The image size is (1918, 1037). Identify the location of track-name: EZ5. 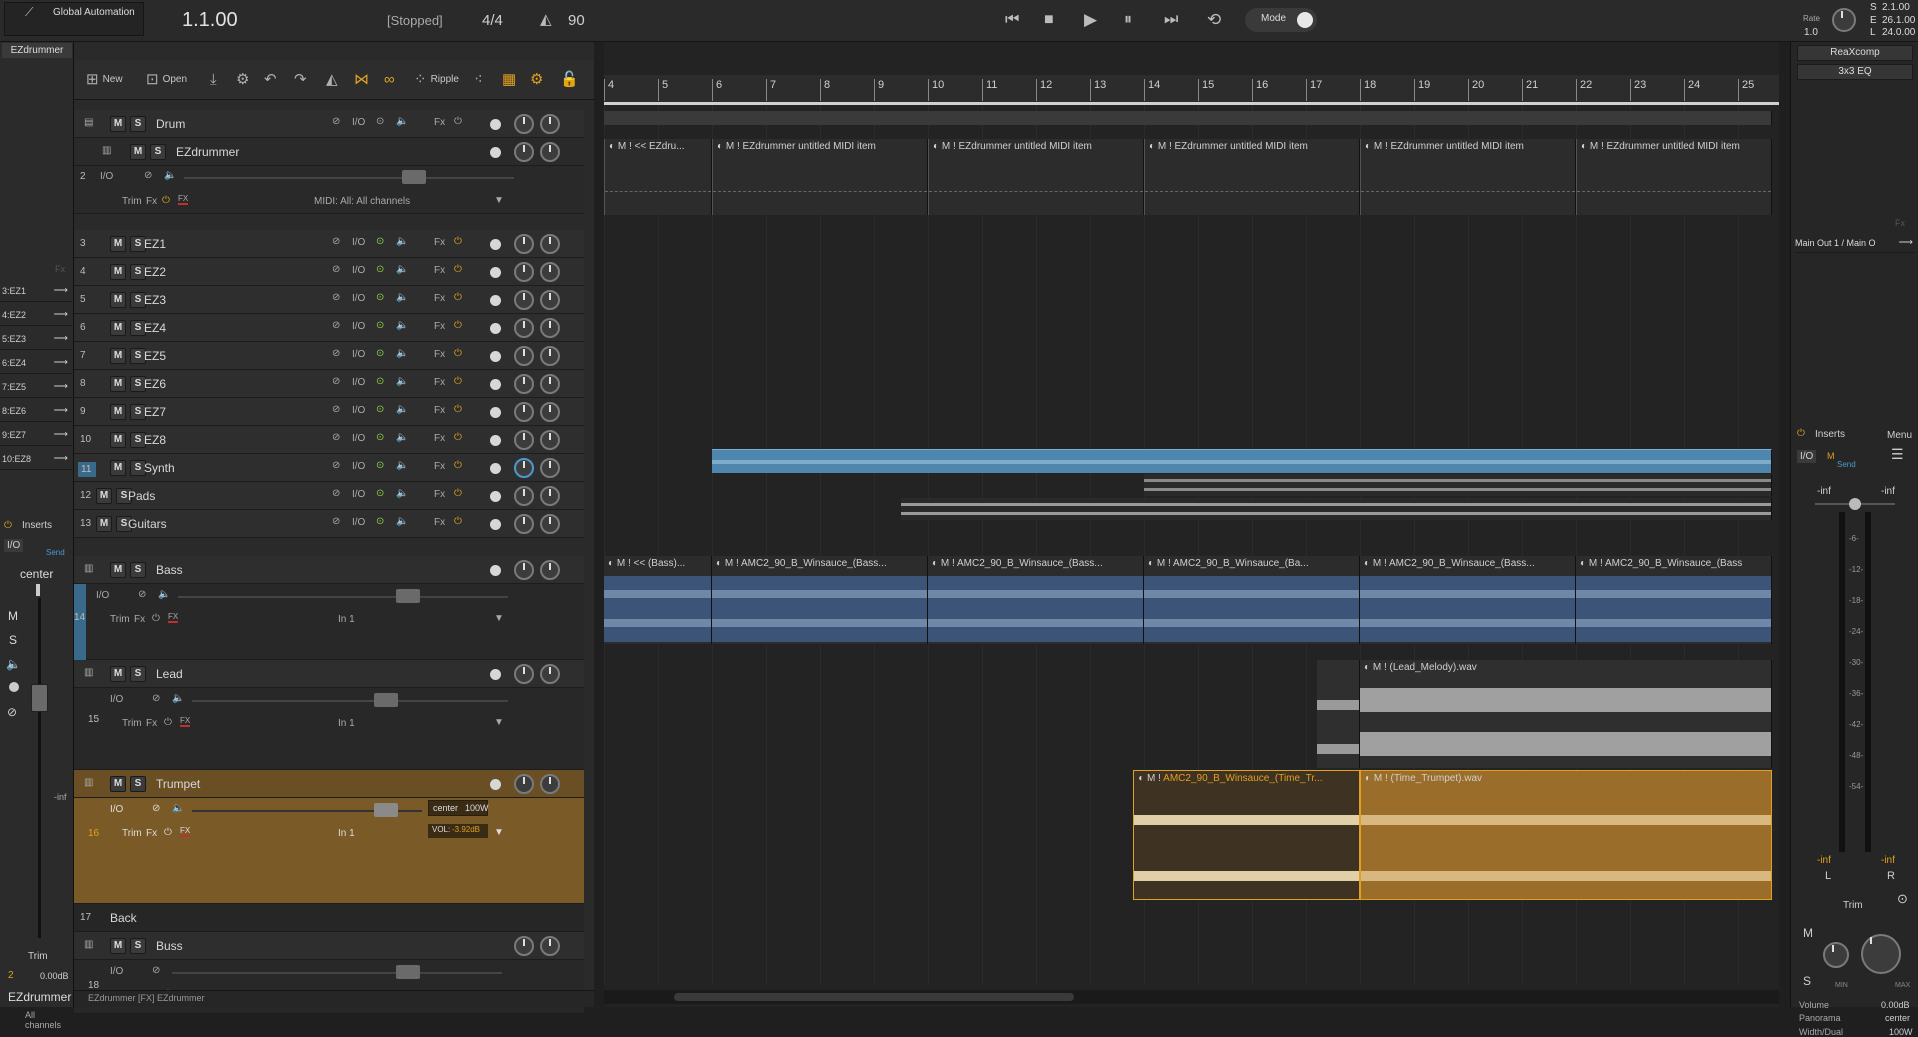
(155, 356).